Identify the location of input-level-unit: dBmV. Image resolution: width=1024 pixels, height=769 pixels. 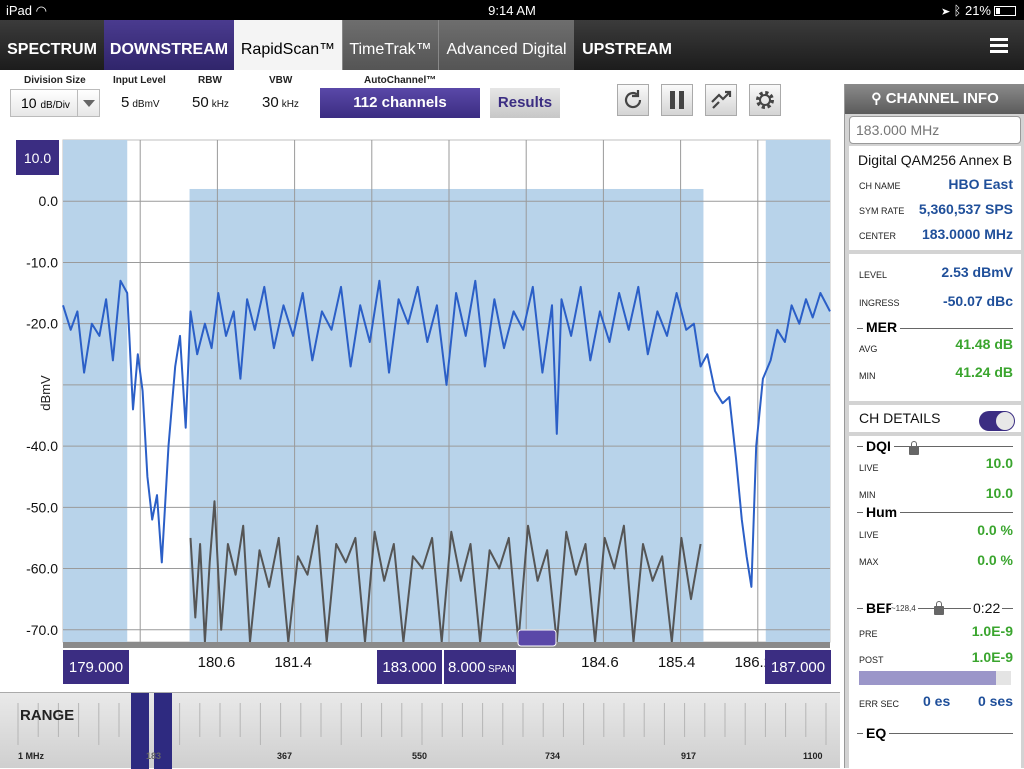
(146, 104).